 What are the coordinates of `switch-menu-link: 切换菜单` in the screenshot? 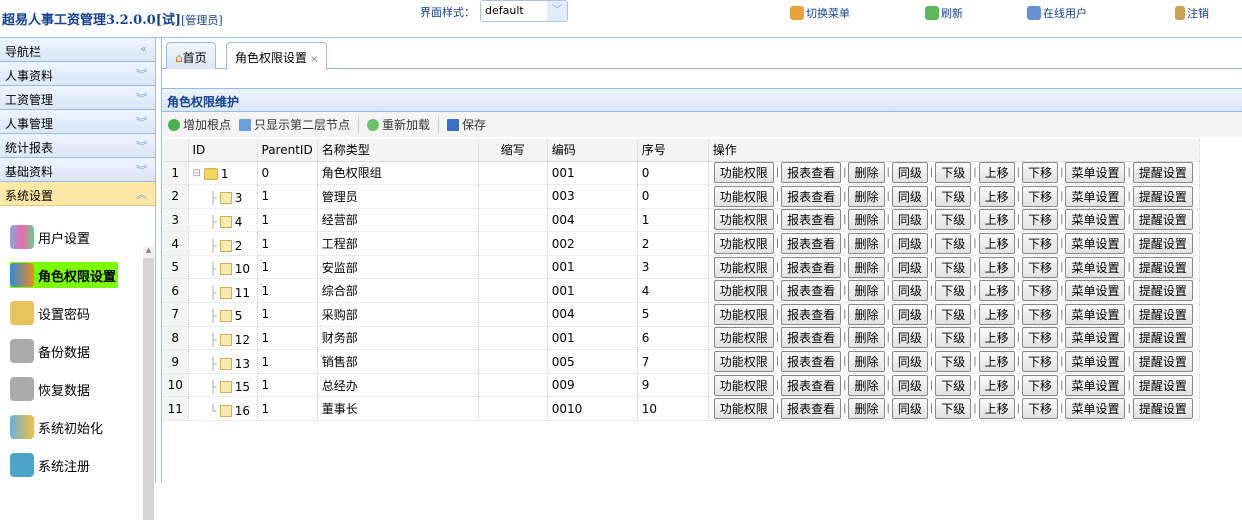 It's located at (820, 13).